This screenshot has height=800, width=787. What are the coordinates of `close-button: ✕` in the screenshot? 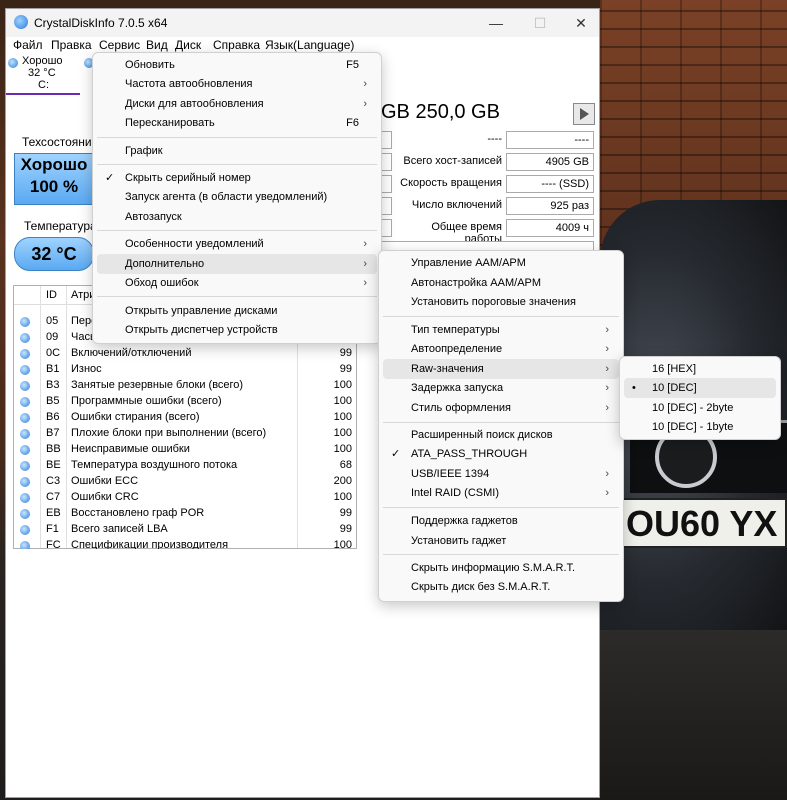 It's located at (581, 23).